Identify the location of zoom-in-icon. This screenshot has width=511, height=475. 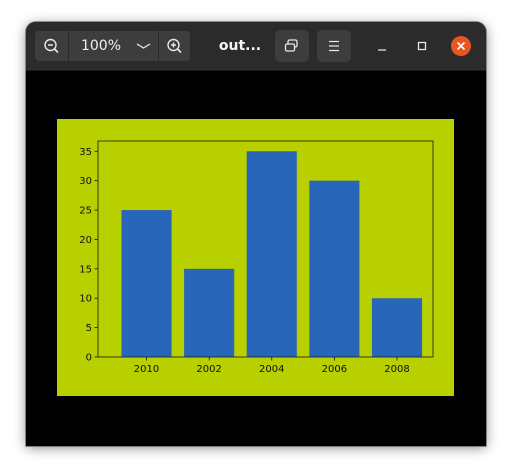
(174, 45).